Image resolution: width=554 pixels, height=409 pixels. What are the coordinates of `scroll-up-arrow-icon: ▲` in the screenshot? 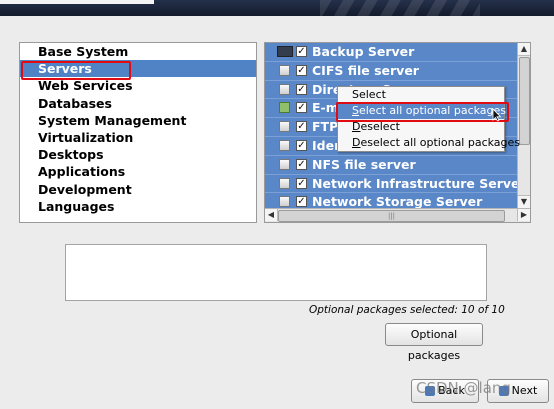 It's located at (524, 49).